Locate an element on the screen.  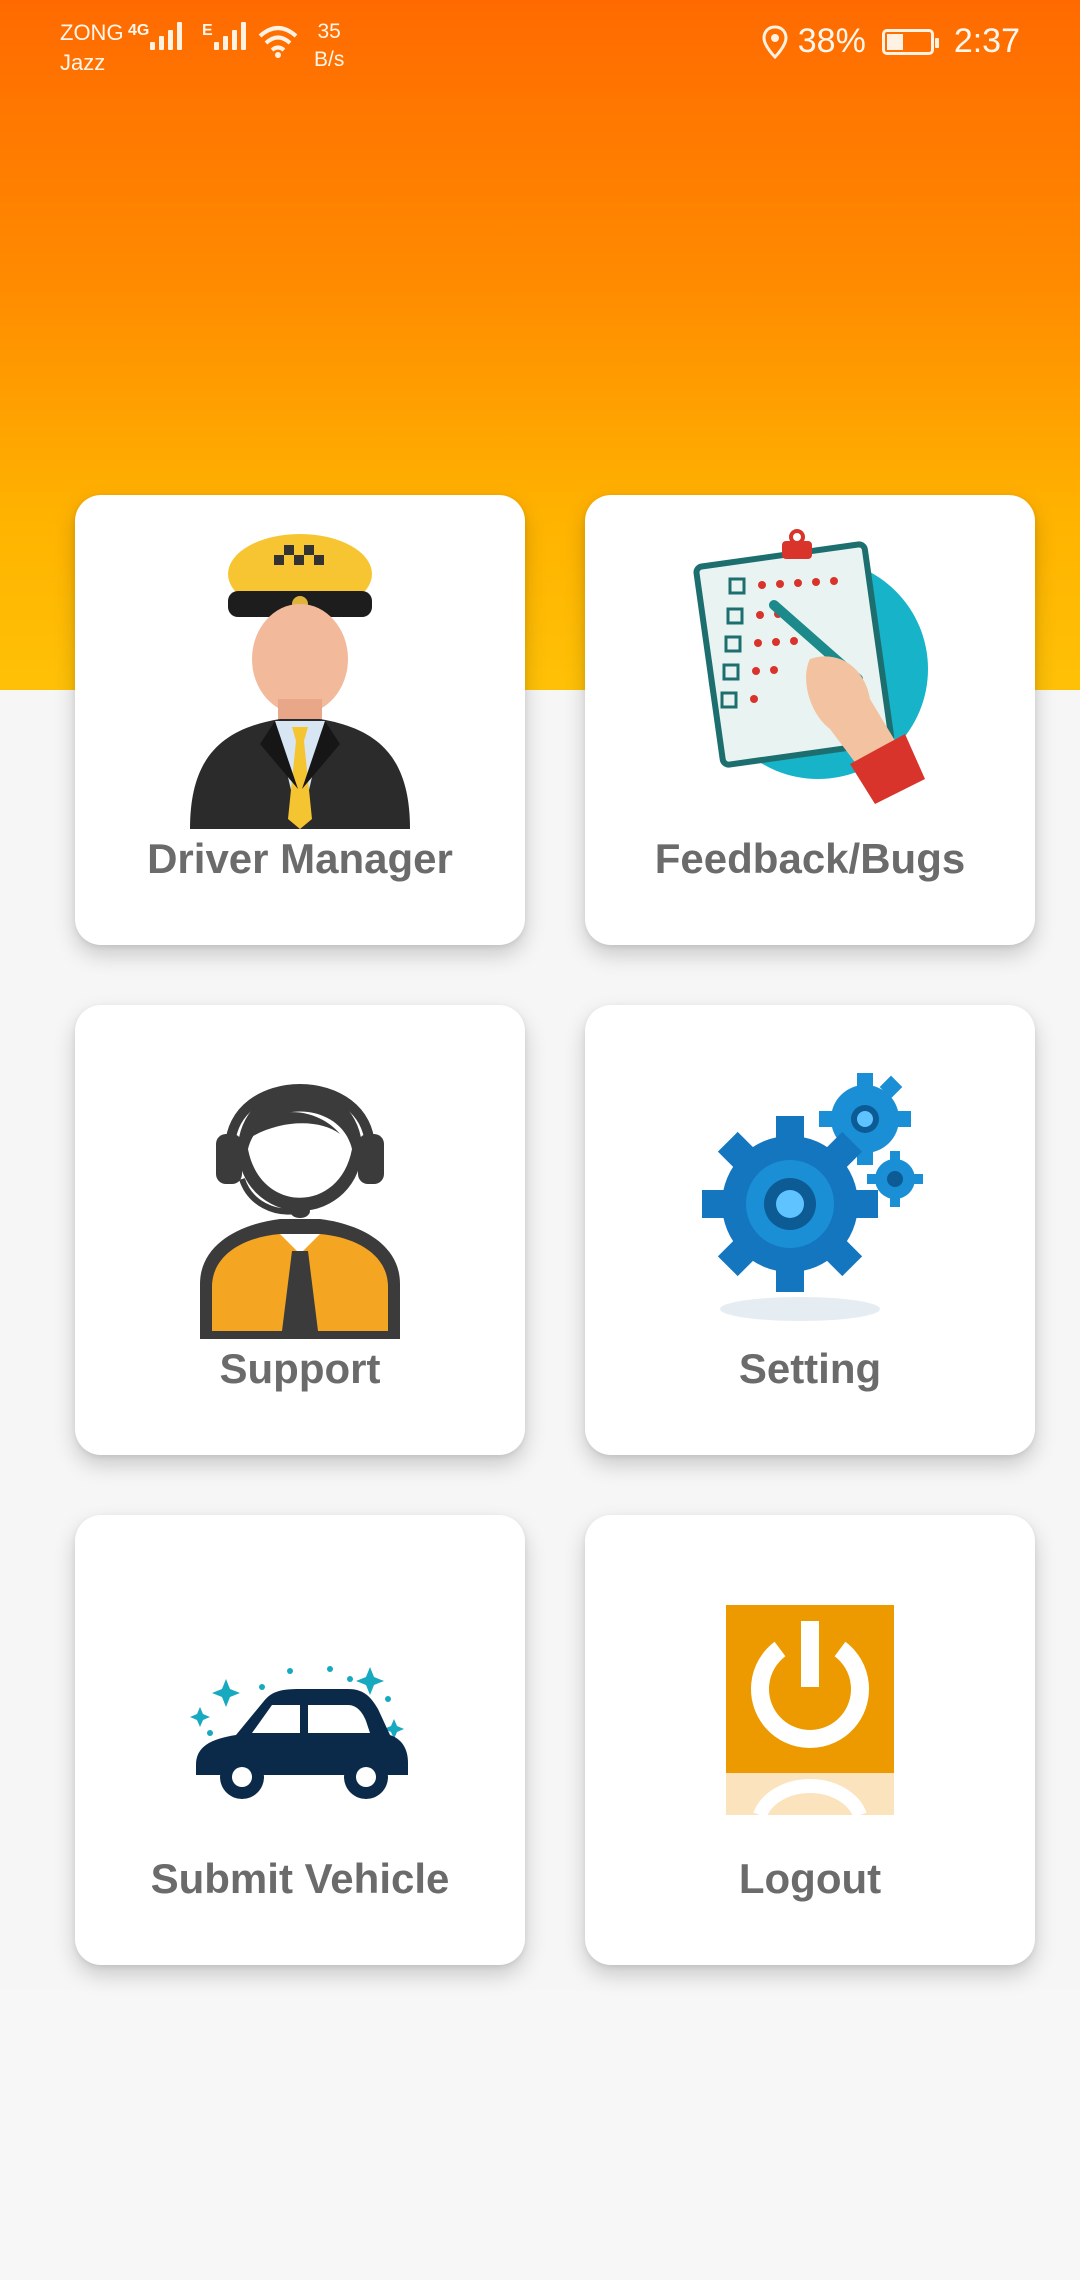
battery-percent: 38% is located at coordinates (831, 41).